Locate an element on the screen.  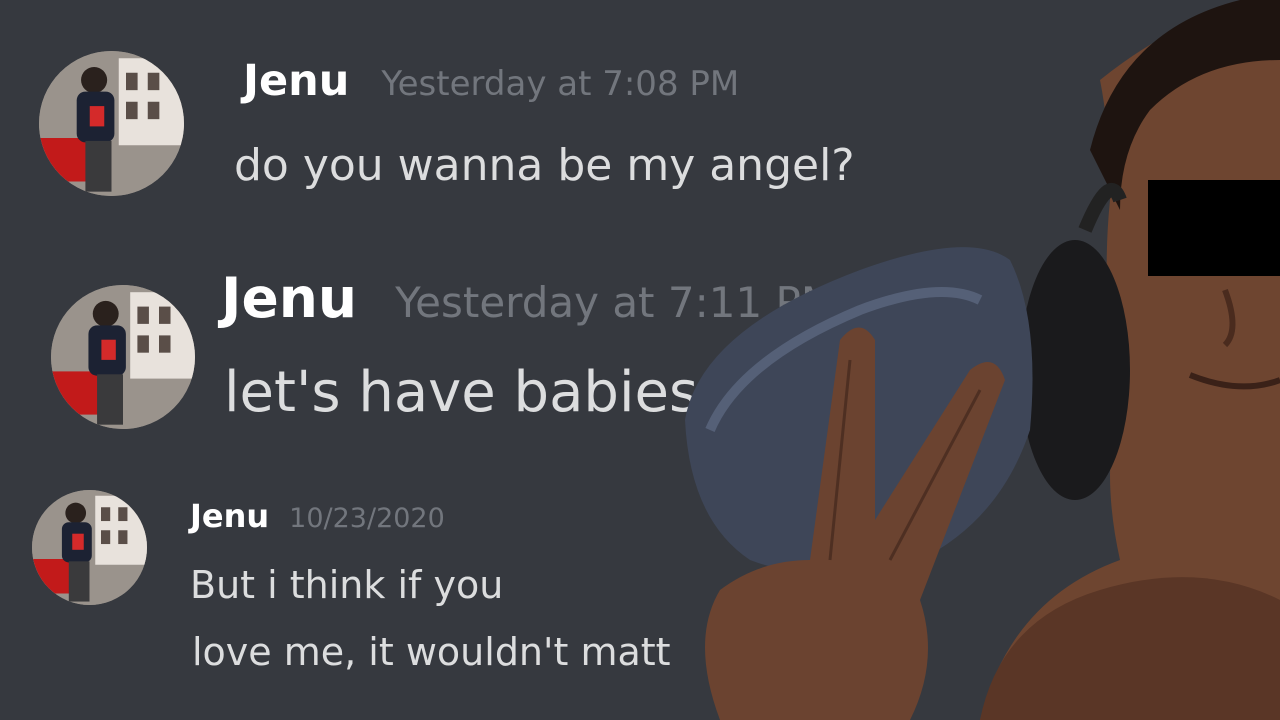
message-header: Jenu 10/23/2020 is located at coordinates (317, 516).